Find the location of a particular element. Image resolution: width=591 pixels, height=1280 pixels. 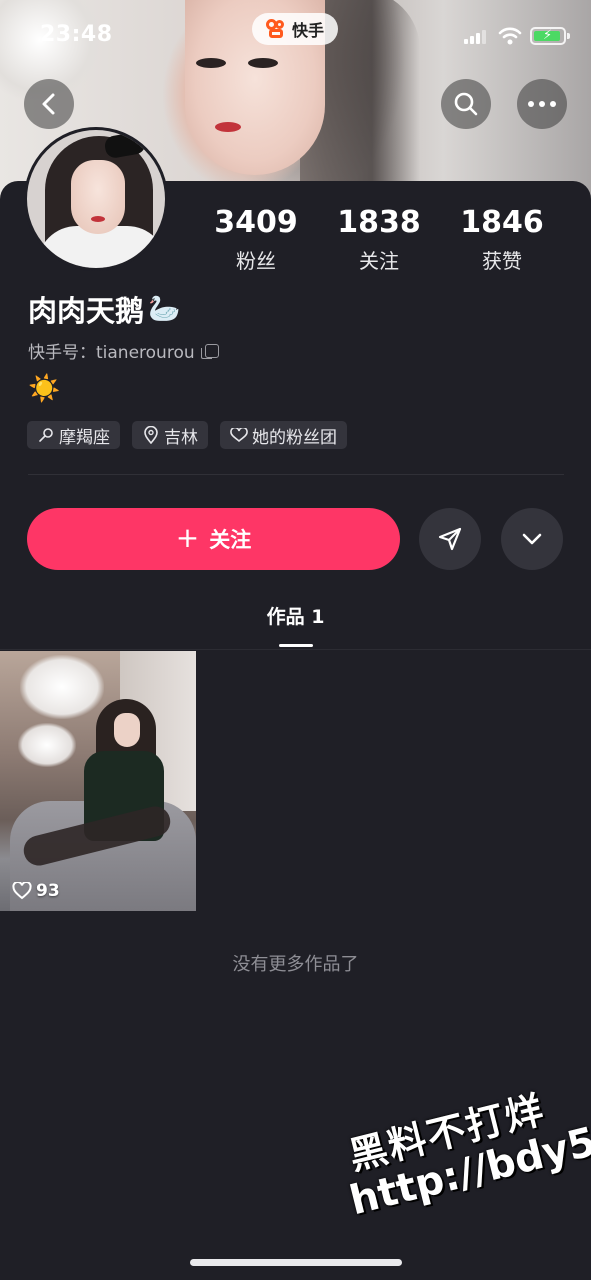

search-button is located at coordinates (466, 104).